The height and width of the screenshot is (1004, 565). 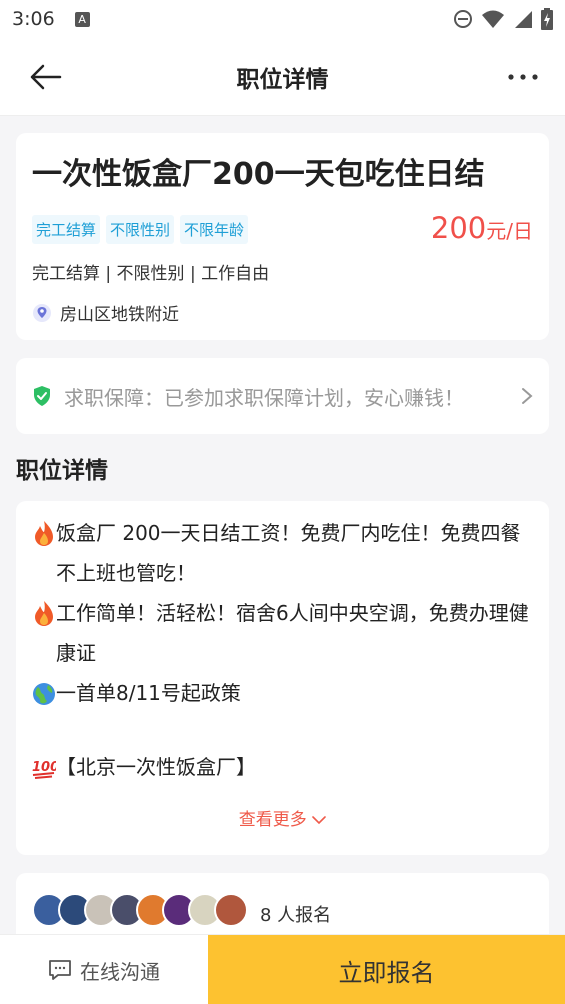 I want to click on detail-text-4: 【北京一次性饭盒厂】, so click(x=156, y=767).